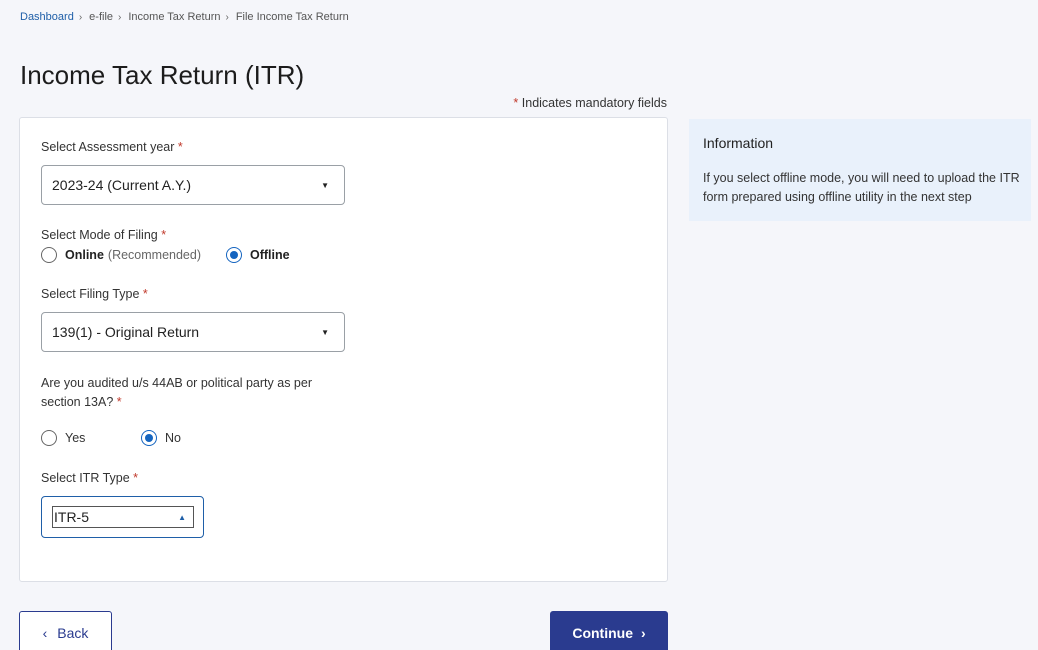  I want to click on label-text: Select Filing Type, so click(92, 294).